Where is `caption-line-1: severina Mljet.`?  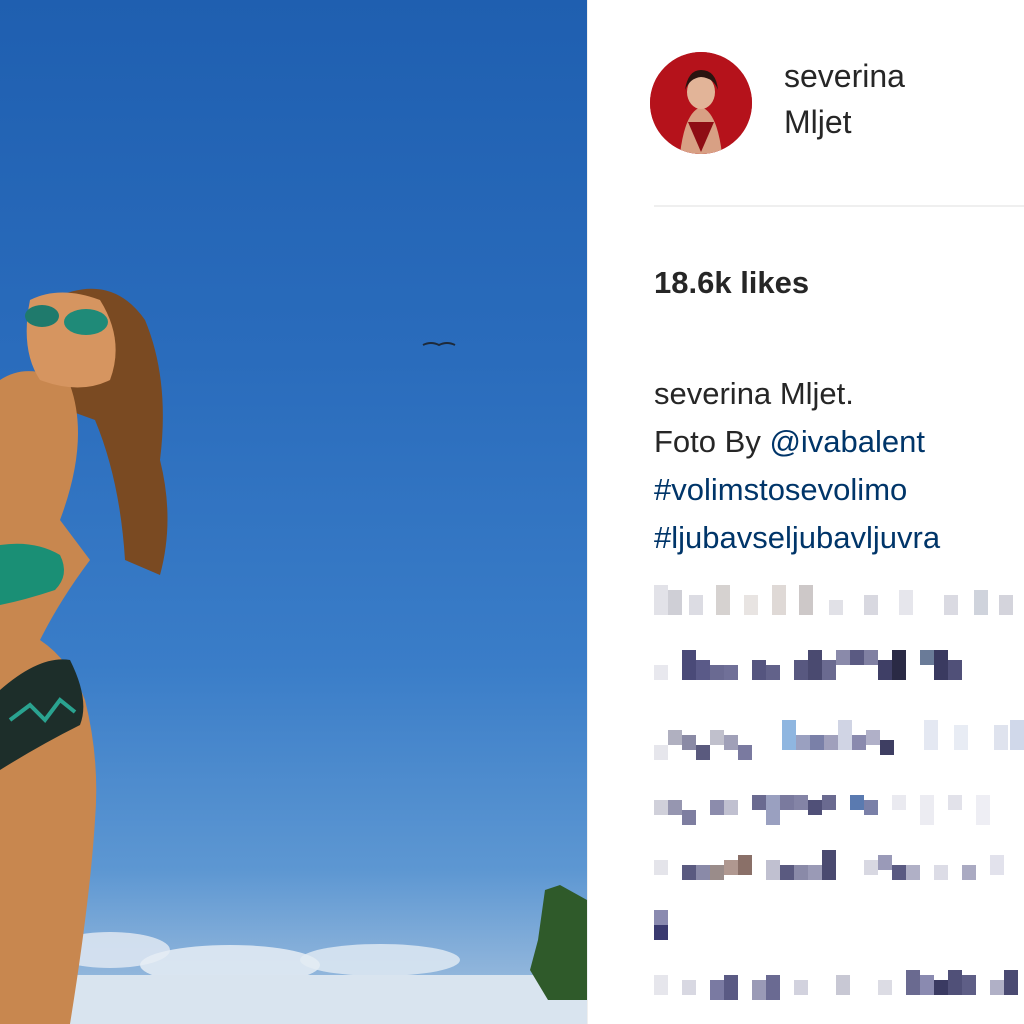
caption-line-1: severina Mljet. is located at coordinates (797, 394).